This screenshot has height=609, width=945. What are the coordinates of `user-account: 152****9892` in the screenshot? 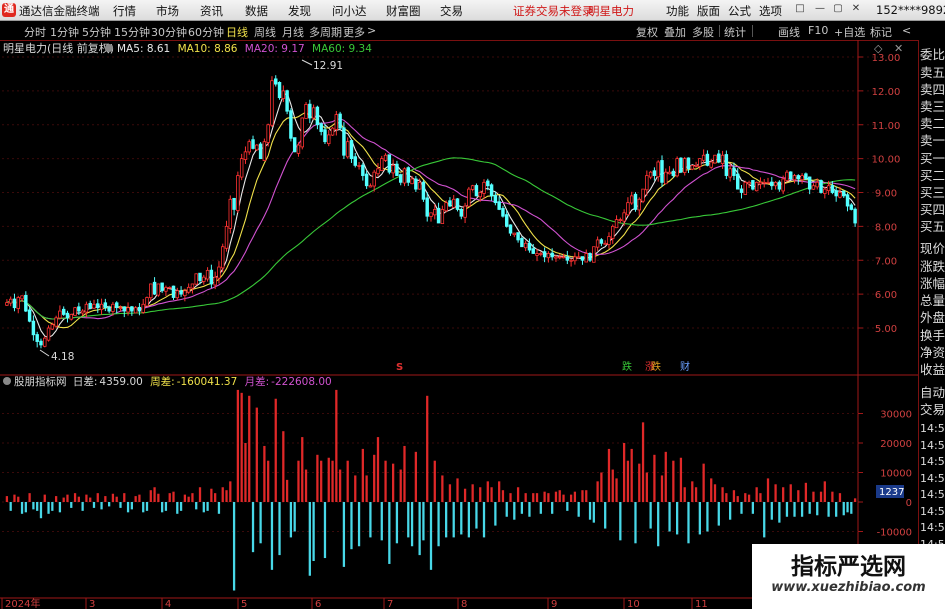 It's located at (910, 10).